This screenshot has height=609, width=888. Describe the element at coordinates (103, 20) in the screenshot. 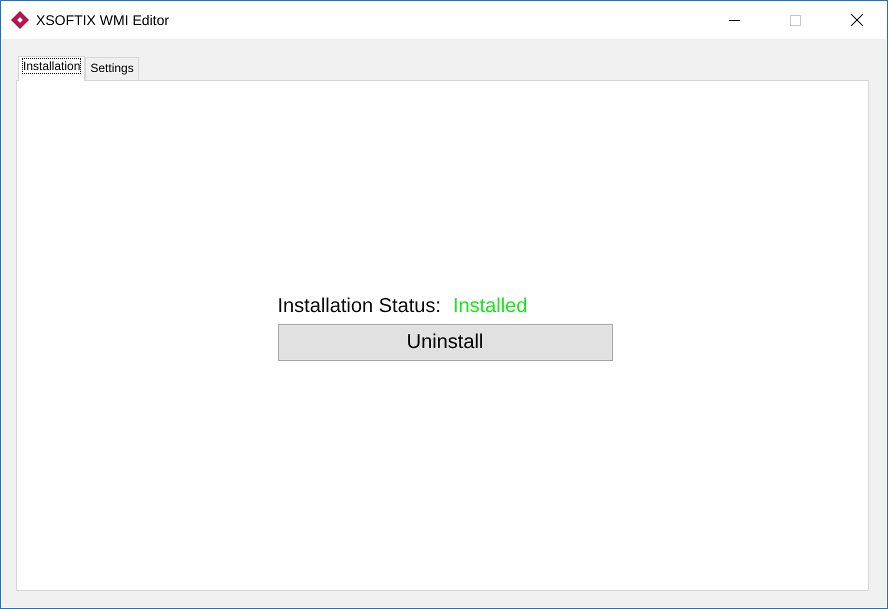

I see `window-title: XSOFTIX WMI Editor` at that location.